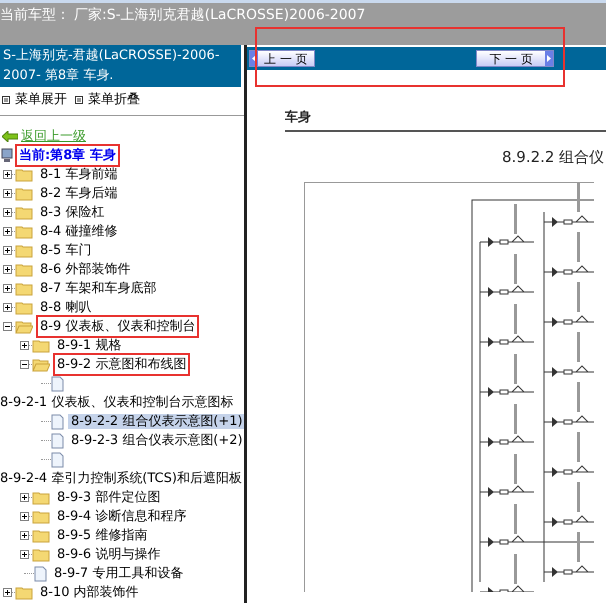  I want to click on tree-item: 8-9-2-2 组合仪表示意图(+1), so click(156, 421).